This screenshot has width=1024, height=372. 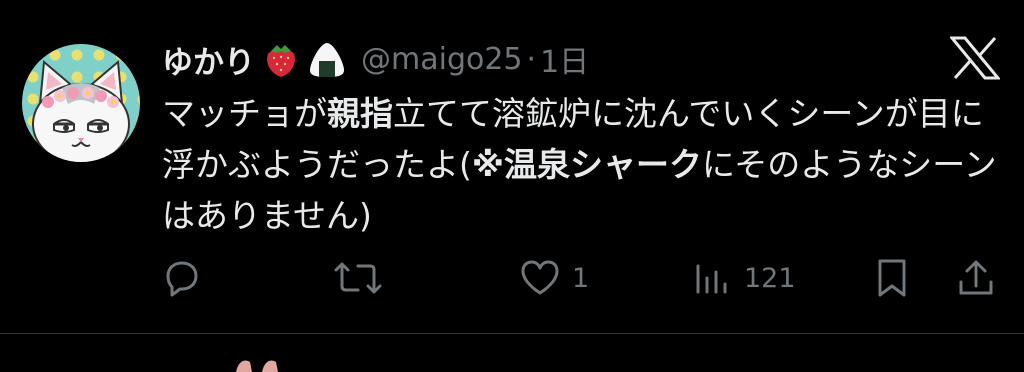 I want to click on reply-icon, so click(x=182, y=279).